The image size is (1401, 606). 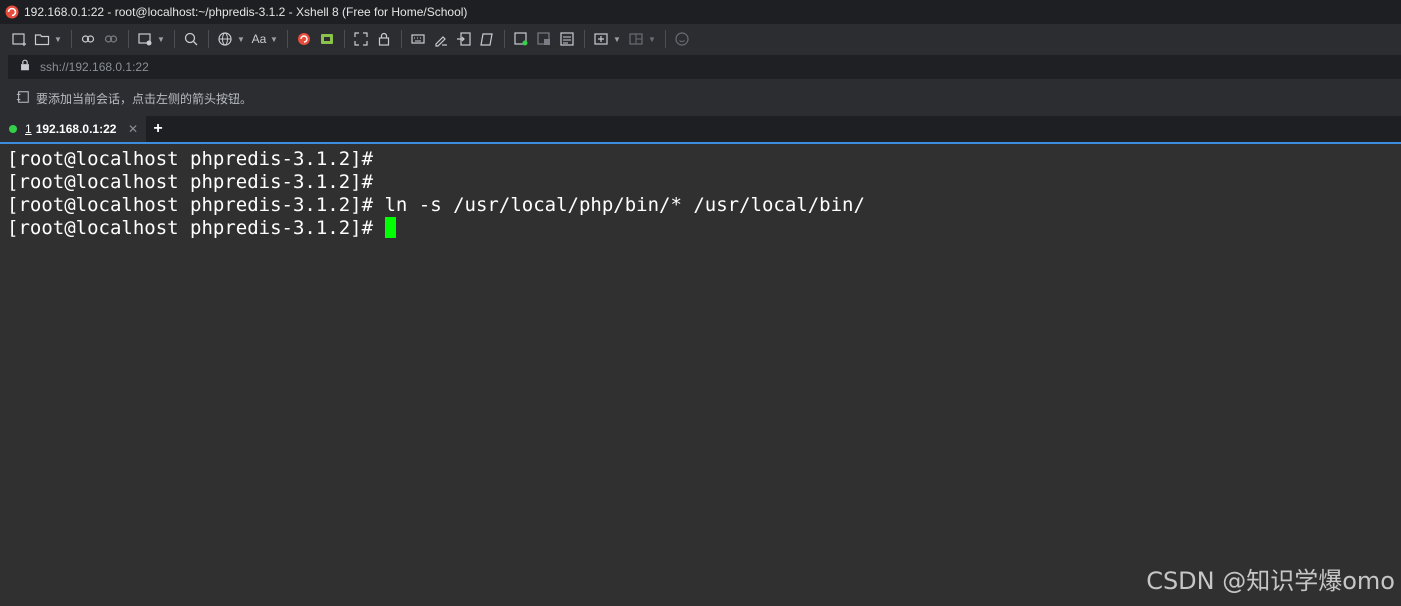 I want to click on reconnect-icon, so click(x=88, y=39).